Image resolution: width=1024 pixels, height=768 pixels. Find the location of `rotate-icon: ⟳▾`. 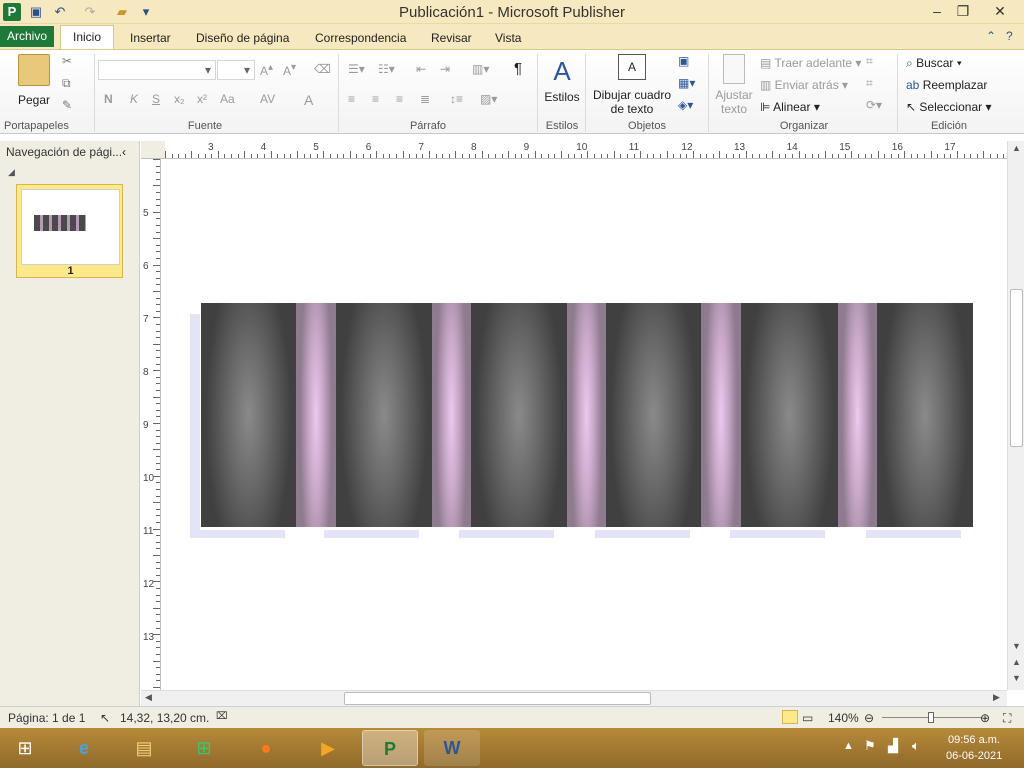

rotate-icon: ⟳▾ is located at coordinates (874, 105).